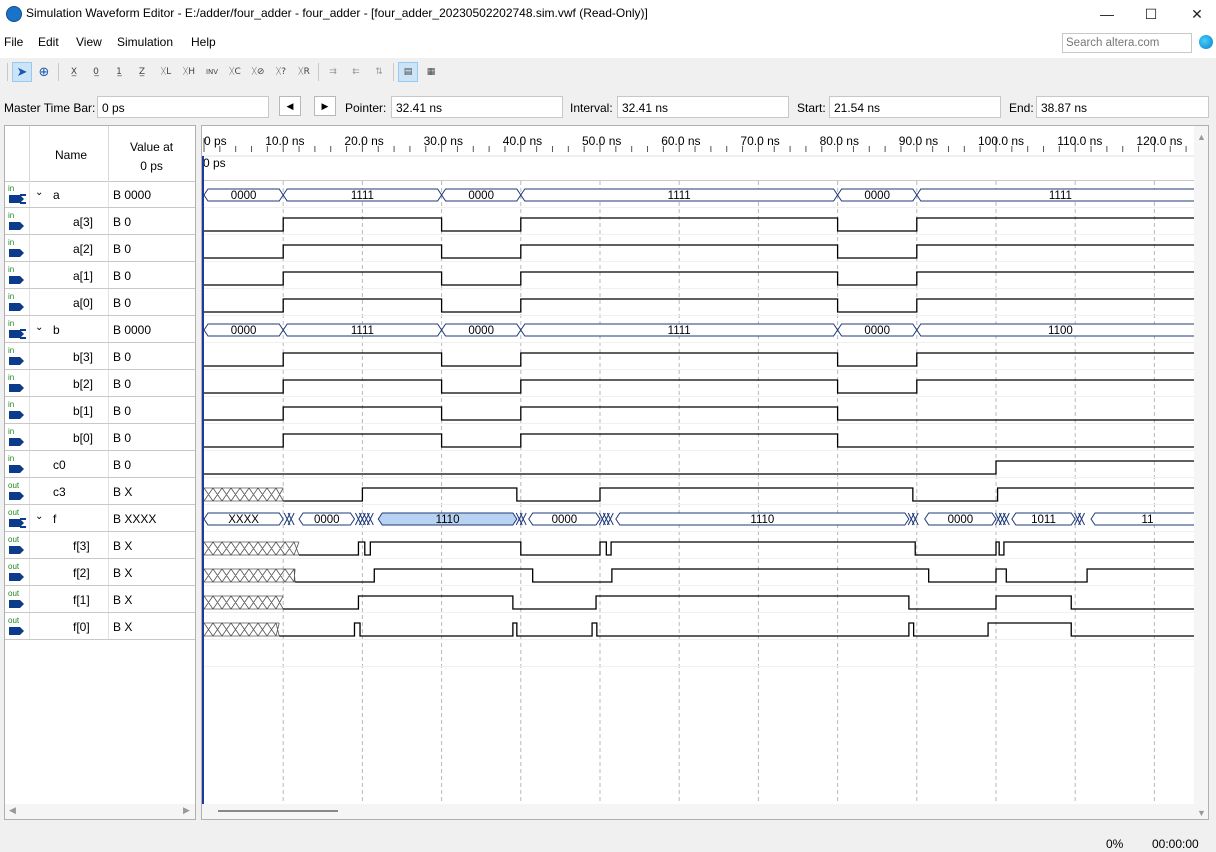 The height and width of the screenshot is (852, 1216). I want to click on bus-display-icon: ▦, so click(431, 72).